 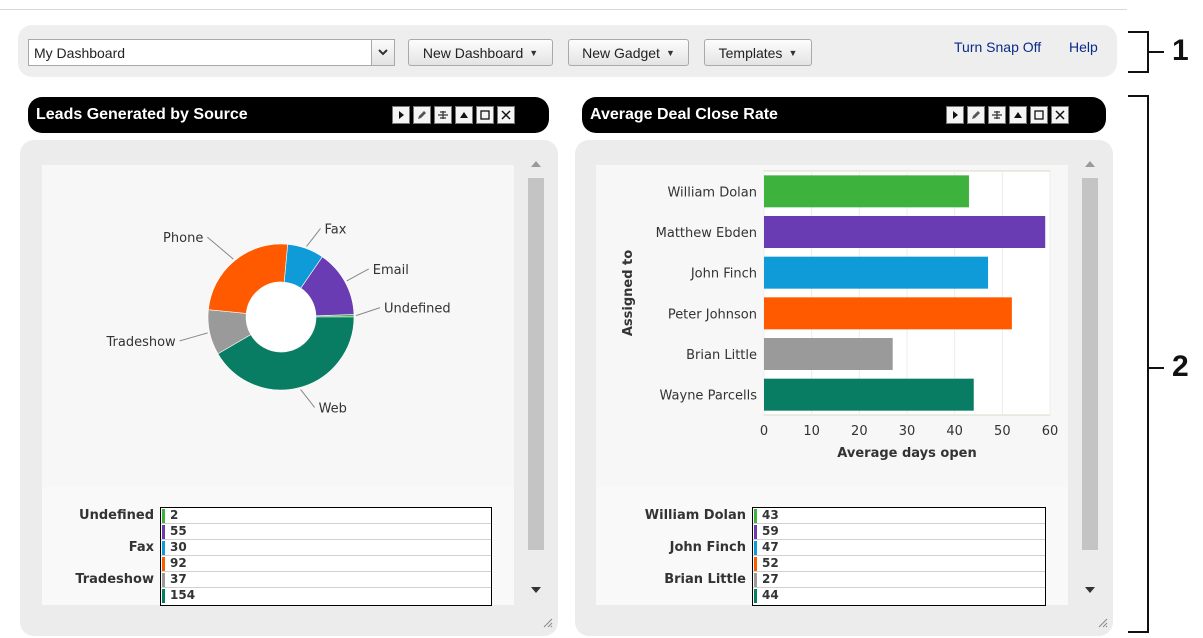 What do you see at coordinates (899, 580) in the screenshot?
I see `table-row: 27` at bounding box center [899, 580].